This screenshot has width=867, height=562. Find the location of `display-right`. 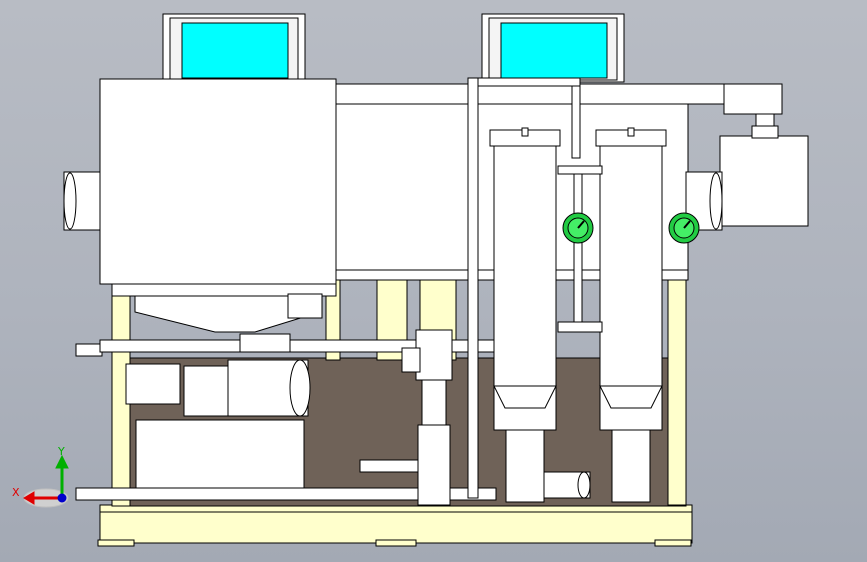

display-right is located at coordinates (553, 48).